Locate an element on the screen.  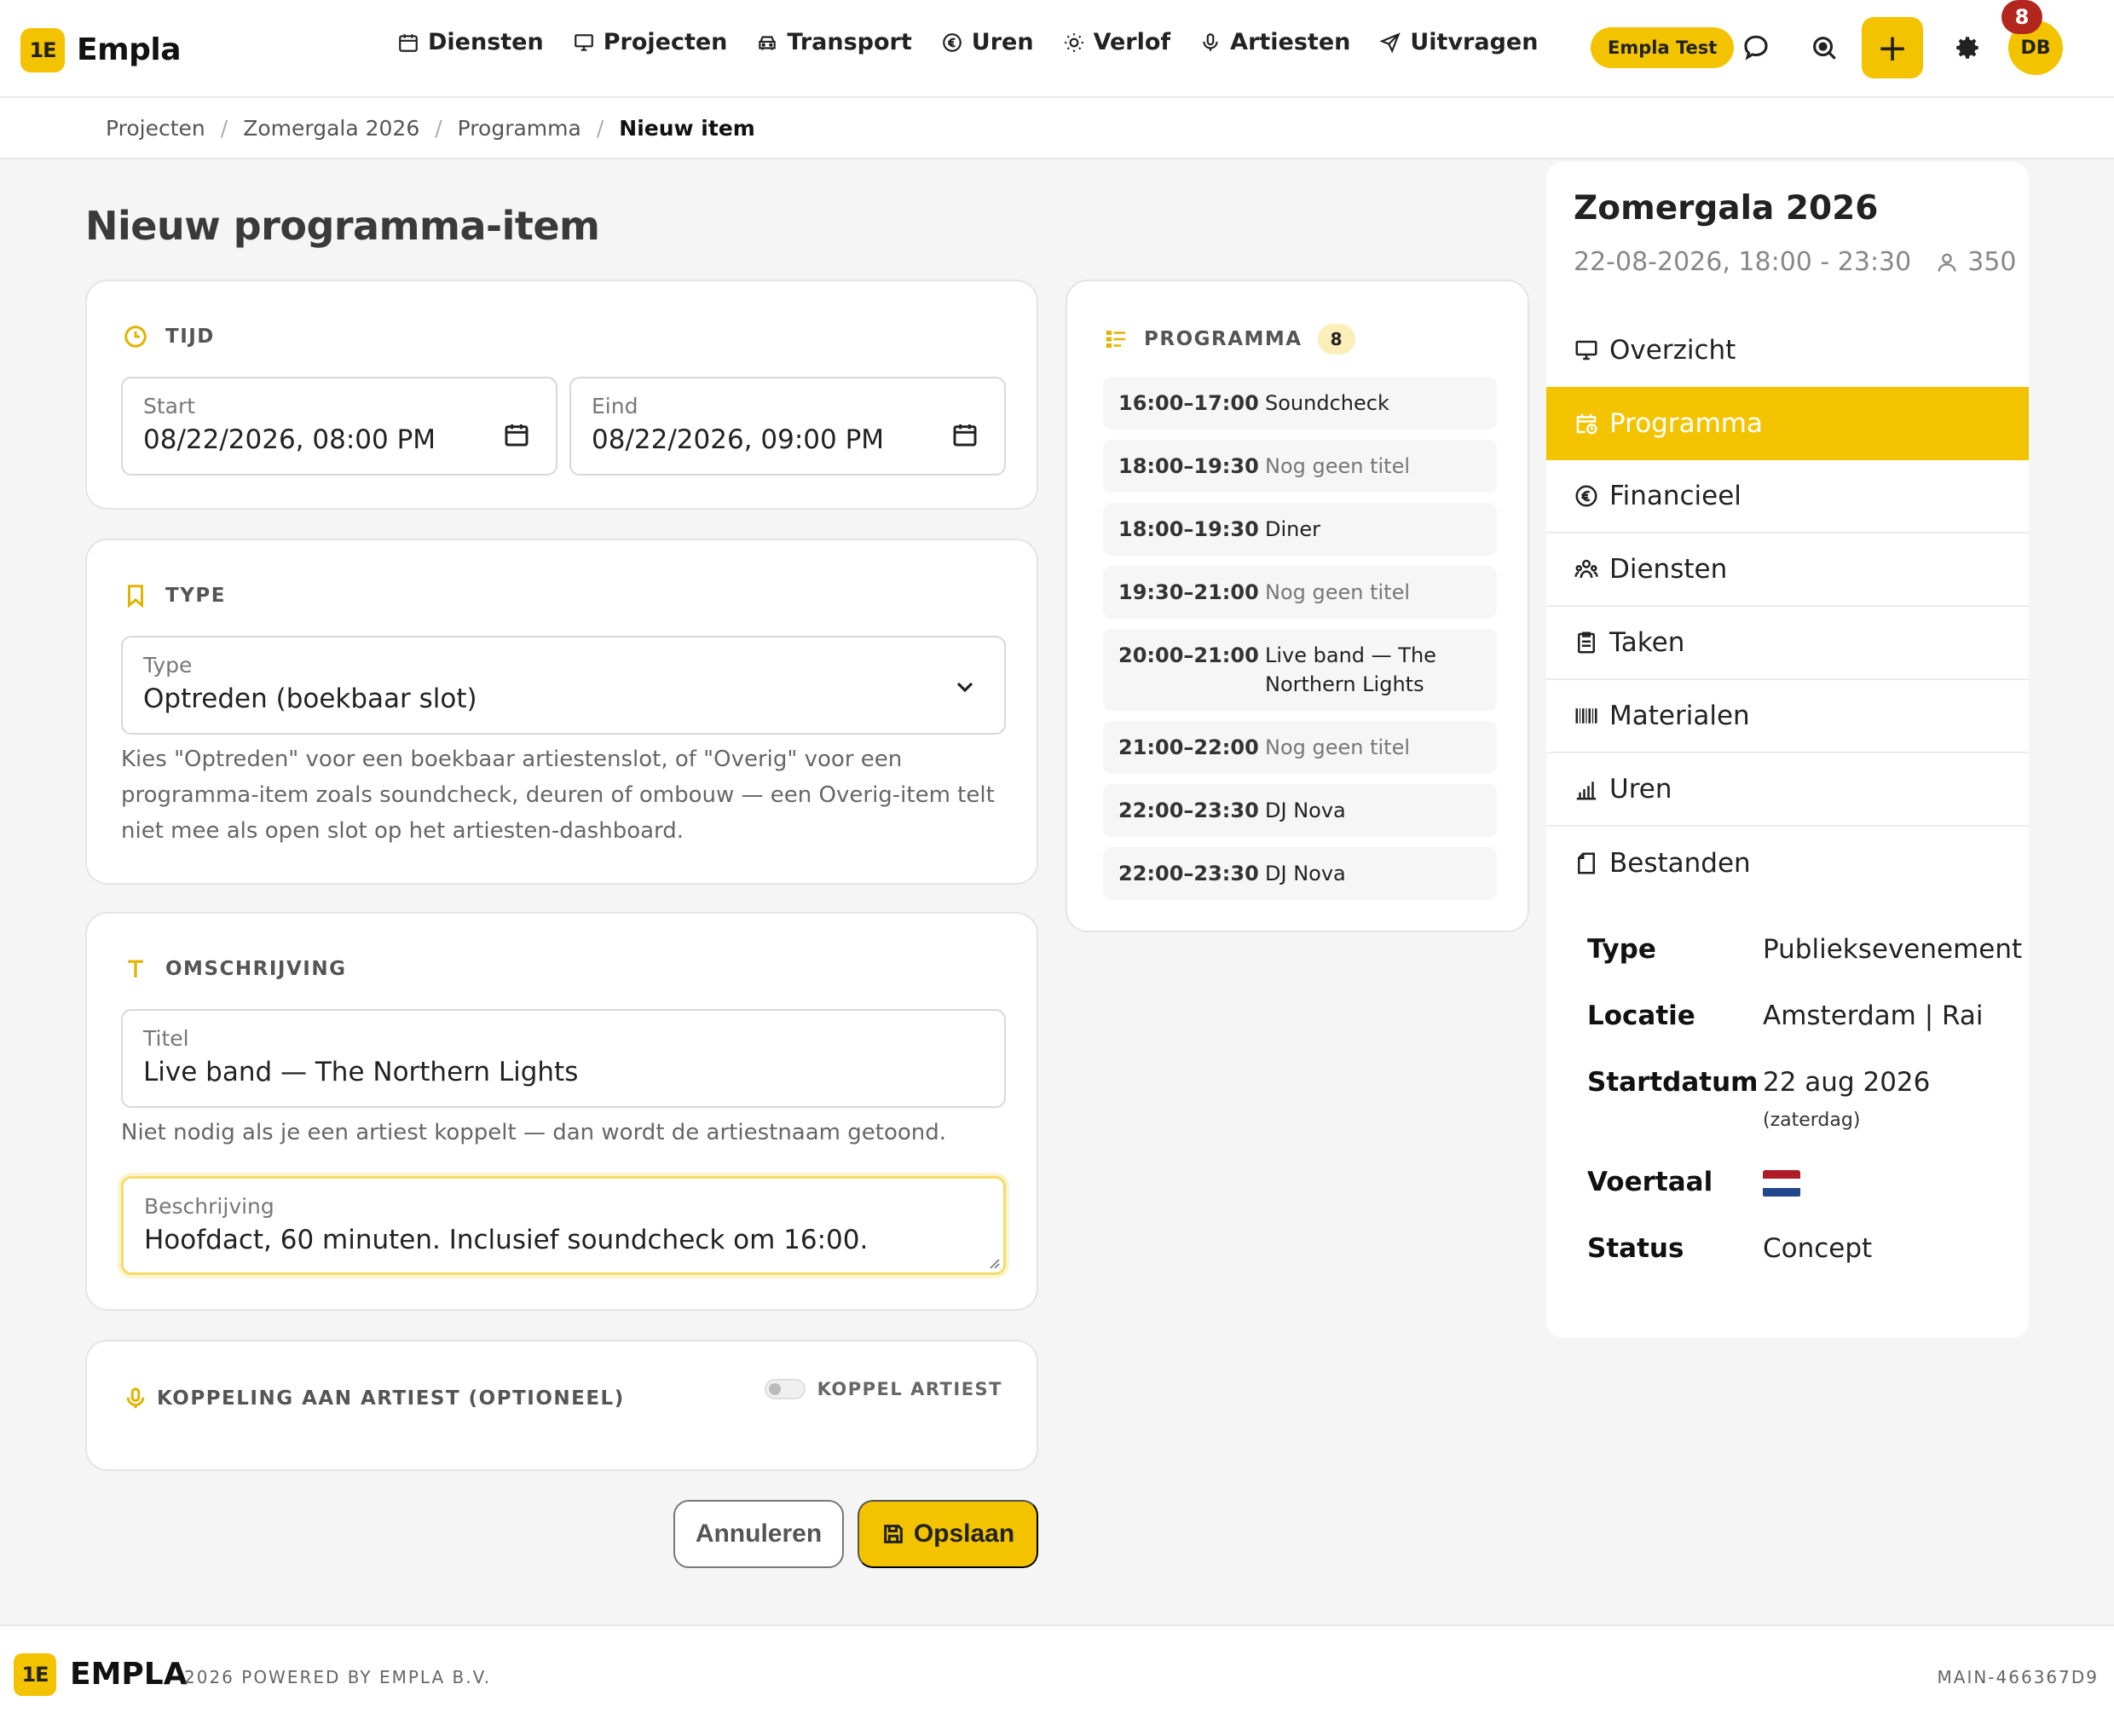
chat-icon is located at coordinates (1756, 47).